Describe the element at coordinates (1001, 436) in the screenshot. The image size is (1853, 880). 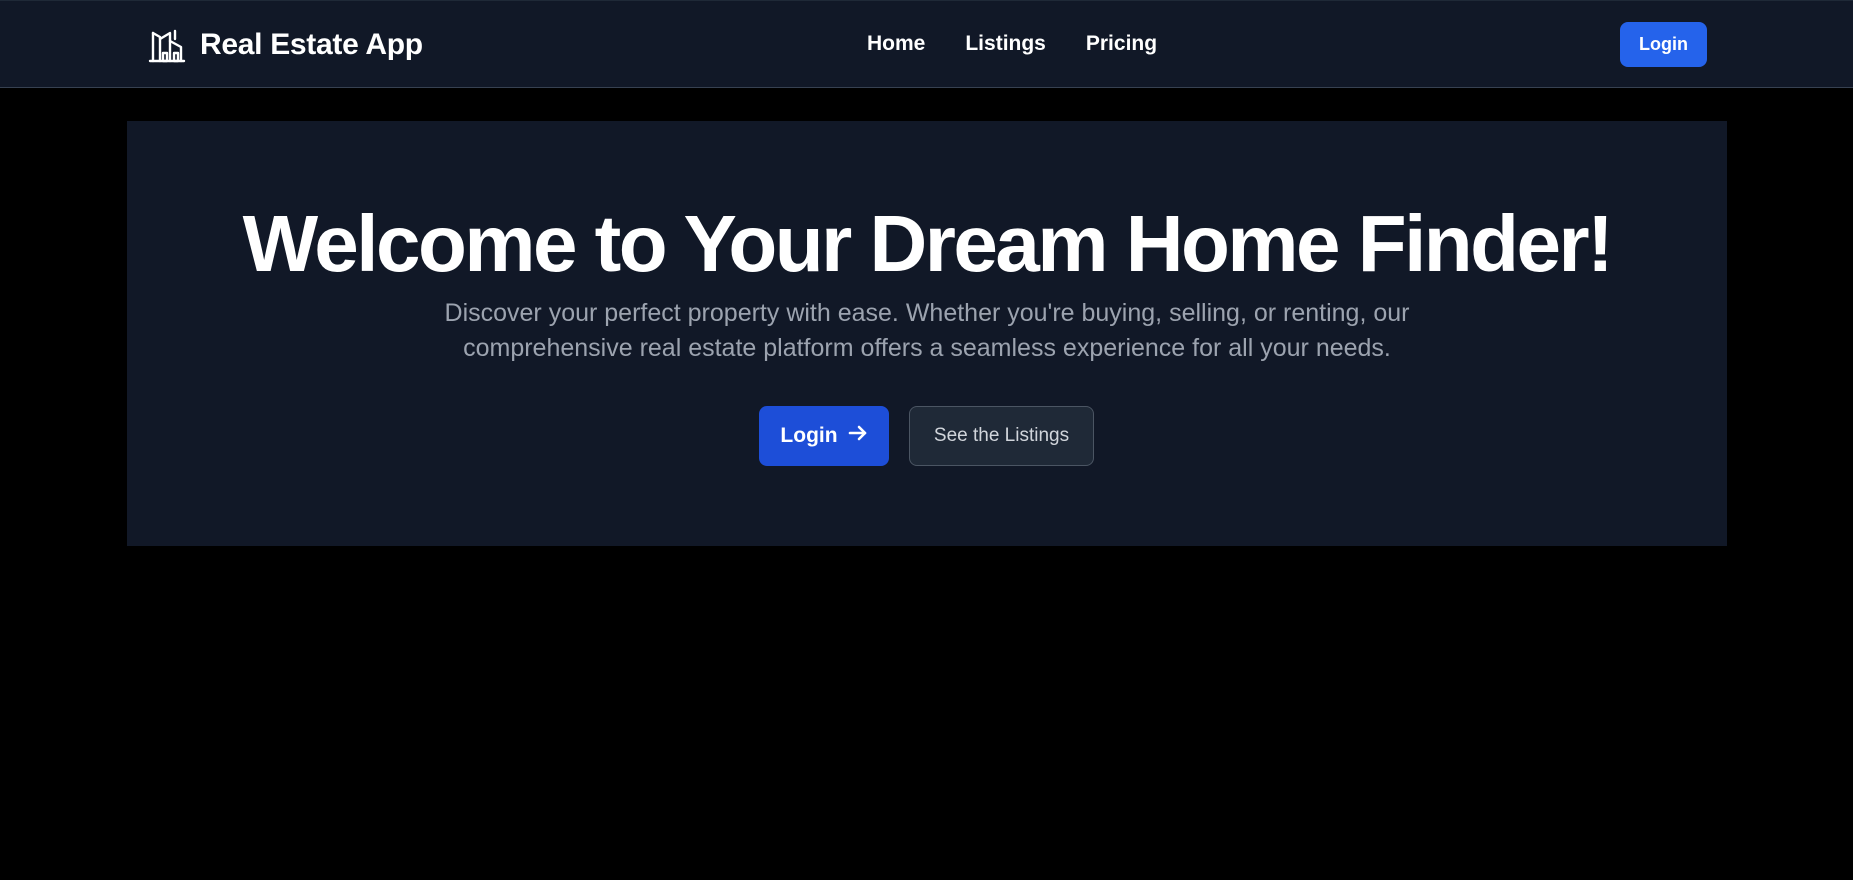
I see `see-listings-button: See the Listings` at that location.